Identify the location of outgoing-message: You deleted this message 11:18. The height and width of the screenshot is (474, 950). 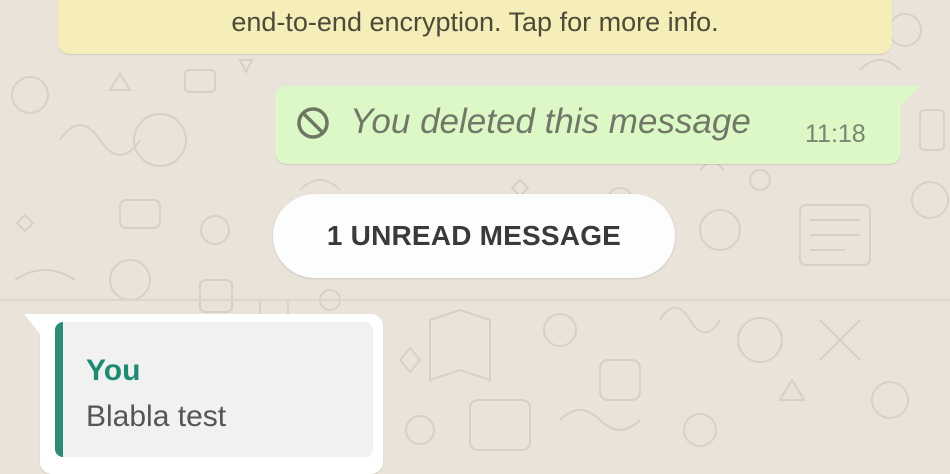
(588, 125).